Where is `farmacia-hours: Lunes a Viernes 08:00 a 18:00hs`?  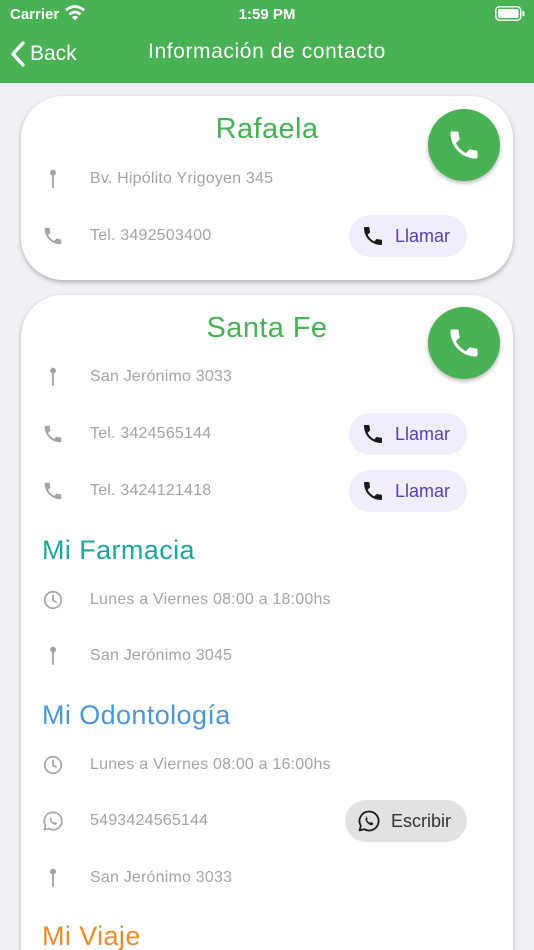
farmacia-hours: Lunes a Viernes 08:00 a 18:00hs is located at coordinates (210, 599).